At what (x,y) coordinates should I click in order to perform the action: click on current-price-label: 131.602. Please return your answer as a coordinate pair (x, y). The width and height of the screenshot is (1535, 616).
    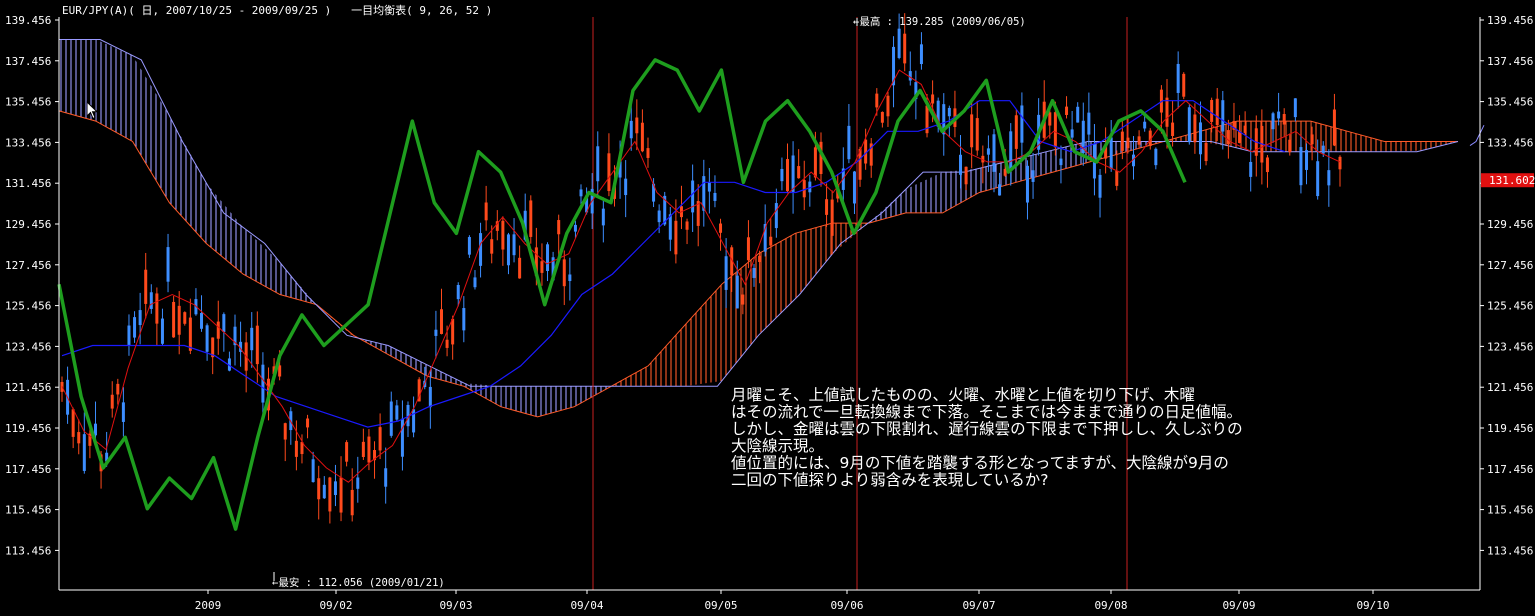
    Looking at the image, I should click on (1512, 180).